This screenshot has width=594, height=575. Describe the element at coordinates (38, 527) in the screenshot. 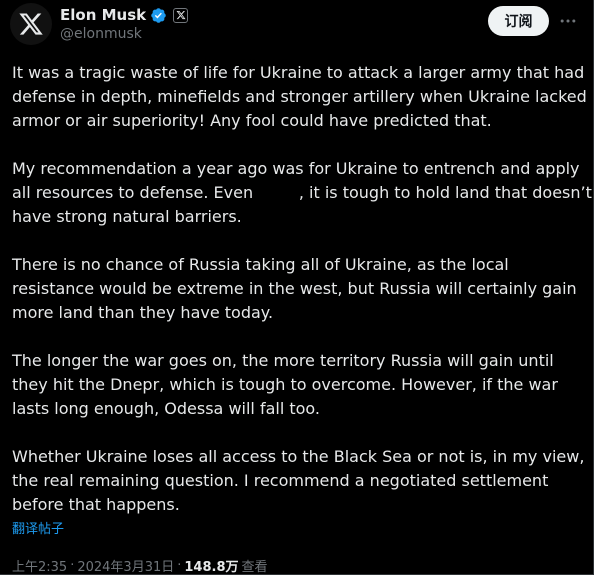

I see `translate-post-link: 翻译帖子` at that location.